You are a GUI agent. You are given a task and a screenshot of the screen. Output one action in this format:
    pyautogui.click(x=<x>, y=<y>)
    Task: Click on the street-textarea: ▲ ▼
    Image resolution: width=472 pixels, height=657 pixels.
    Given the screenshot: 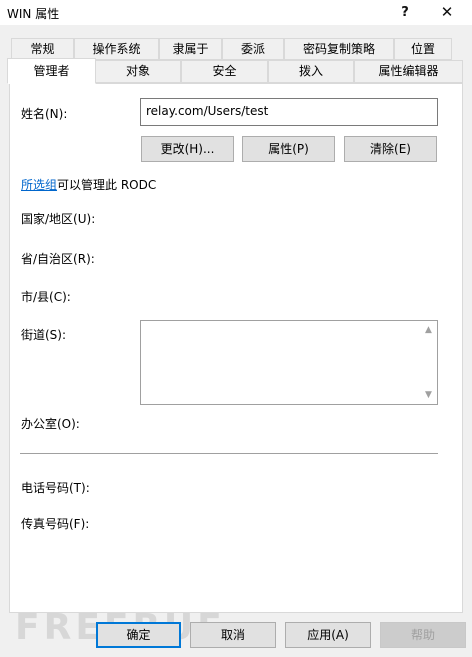 What is the action you would take?
    pyautogui.click(x=289, y=362)
    